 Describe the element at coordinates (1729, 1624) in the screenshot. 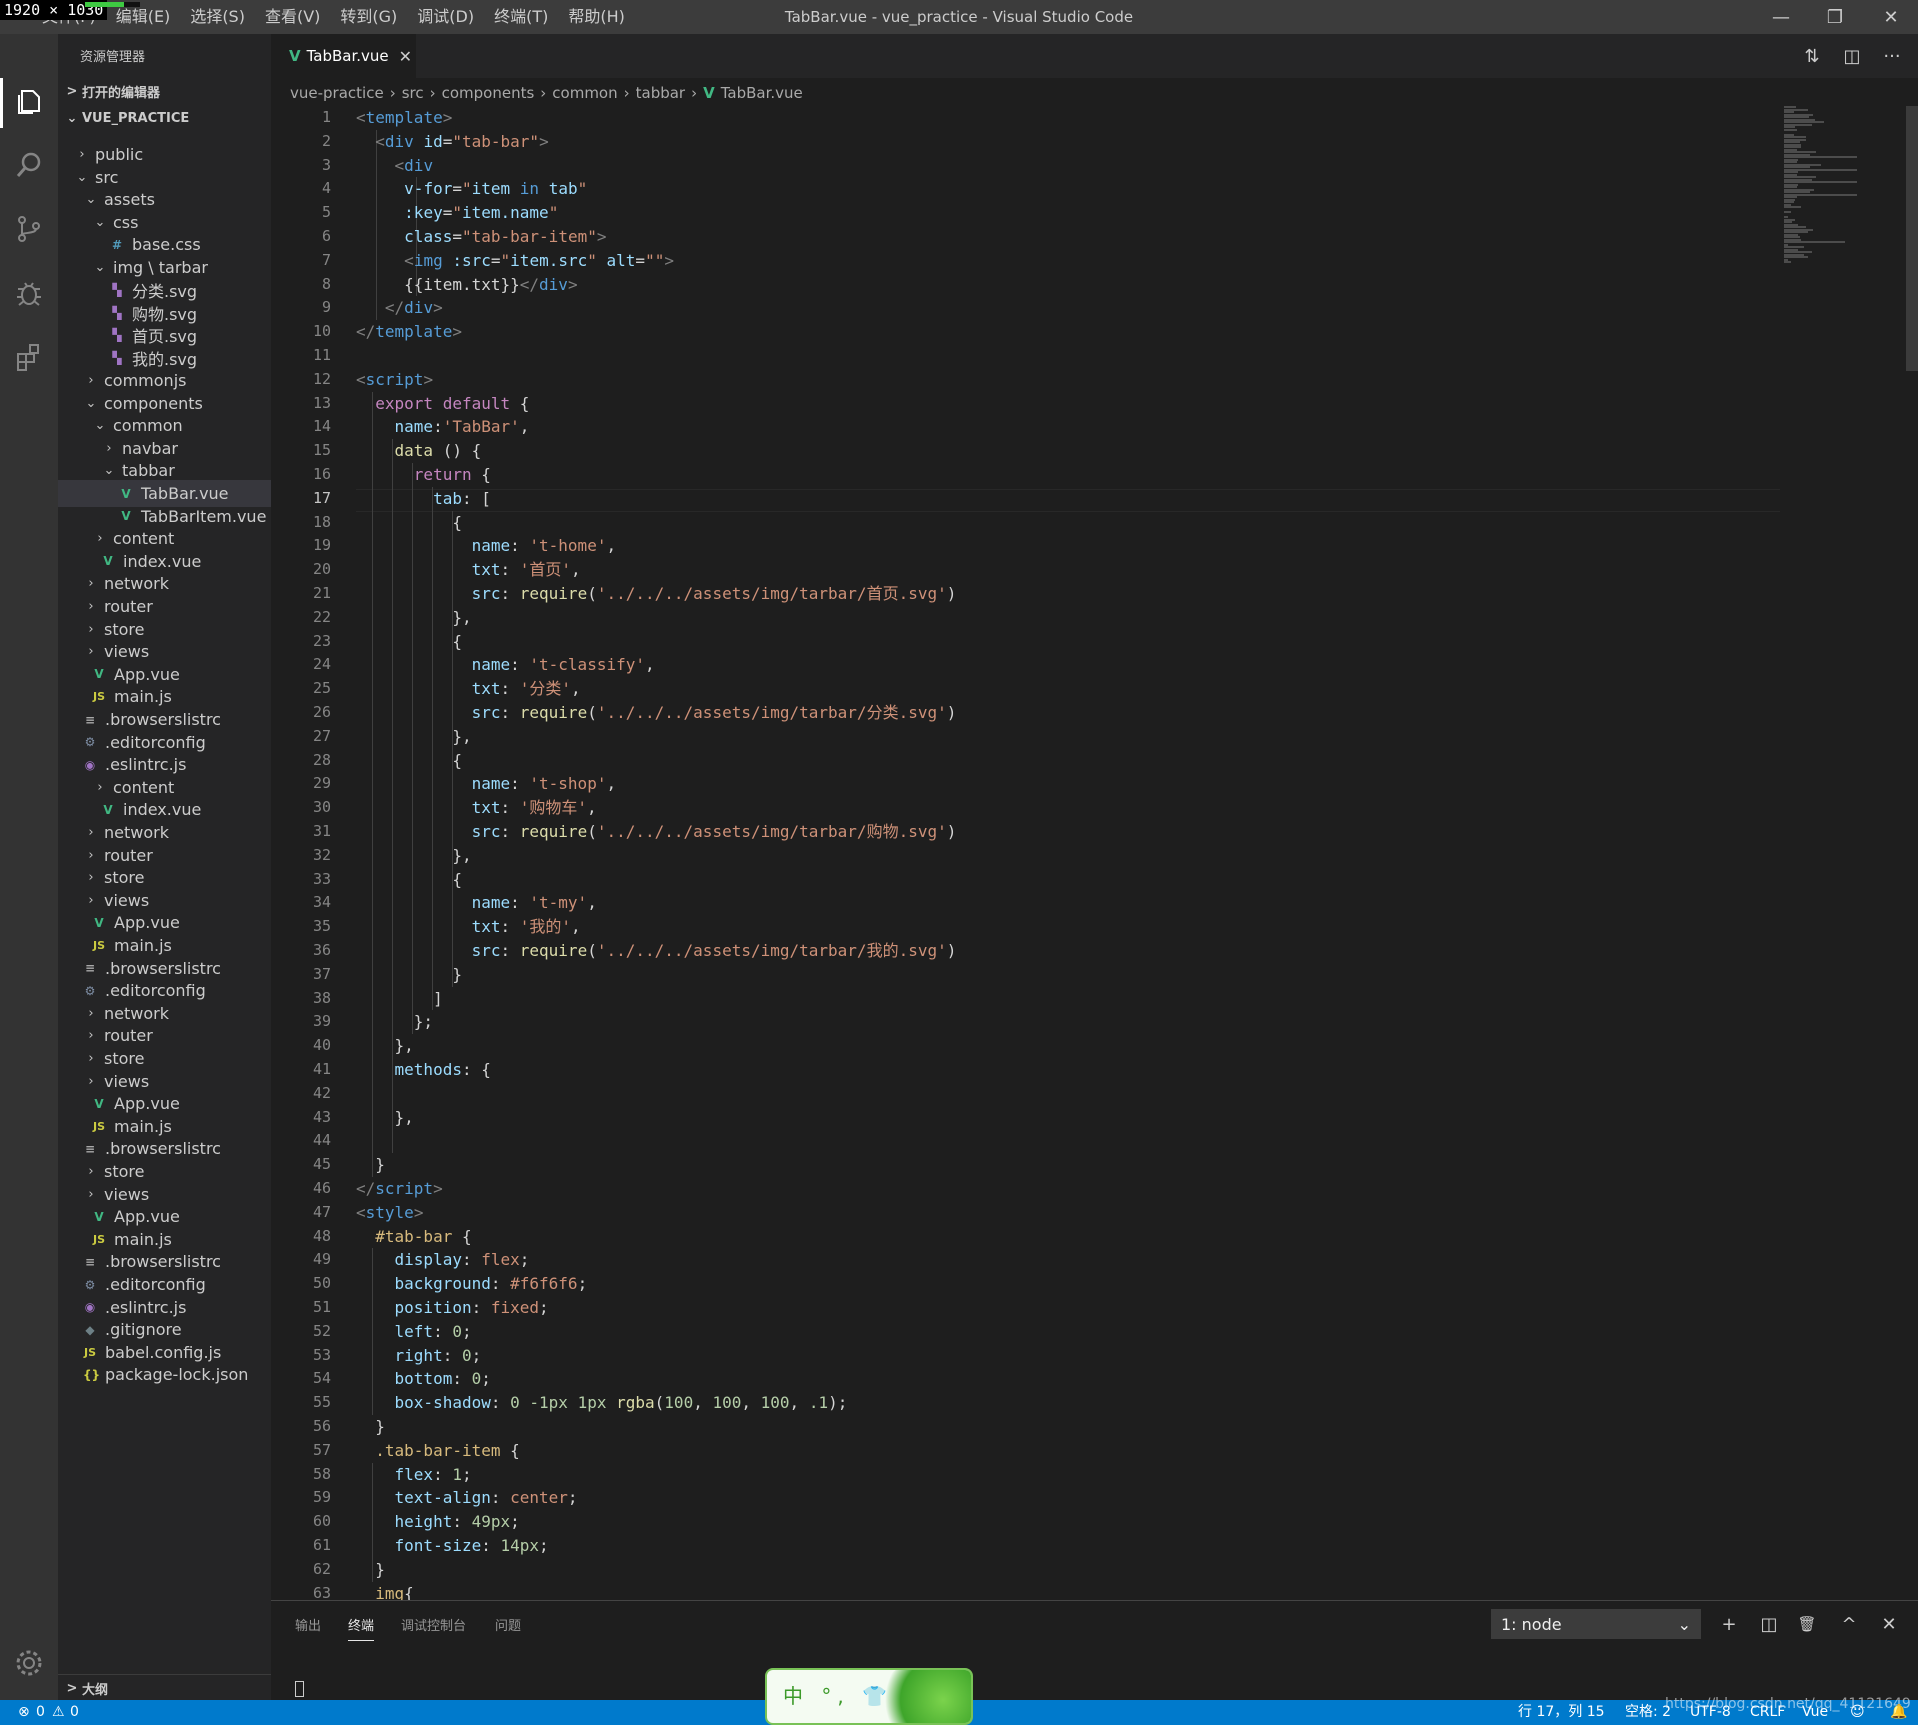

I see `new-terminal-icon: +` at that location.